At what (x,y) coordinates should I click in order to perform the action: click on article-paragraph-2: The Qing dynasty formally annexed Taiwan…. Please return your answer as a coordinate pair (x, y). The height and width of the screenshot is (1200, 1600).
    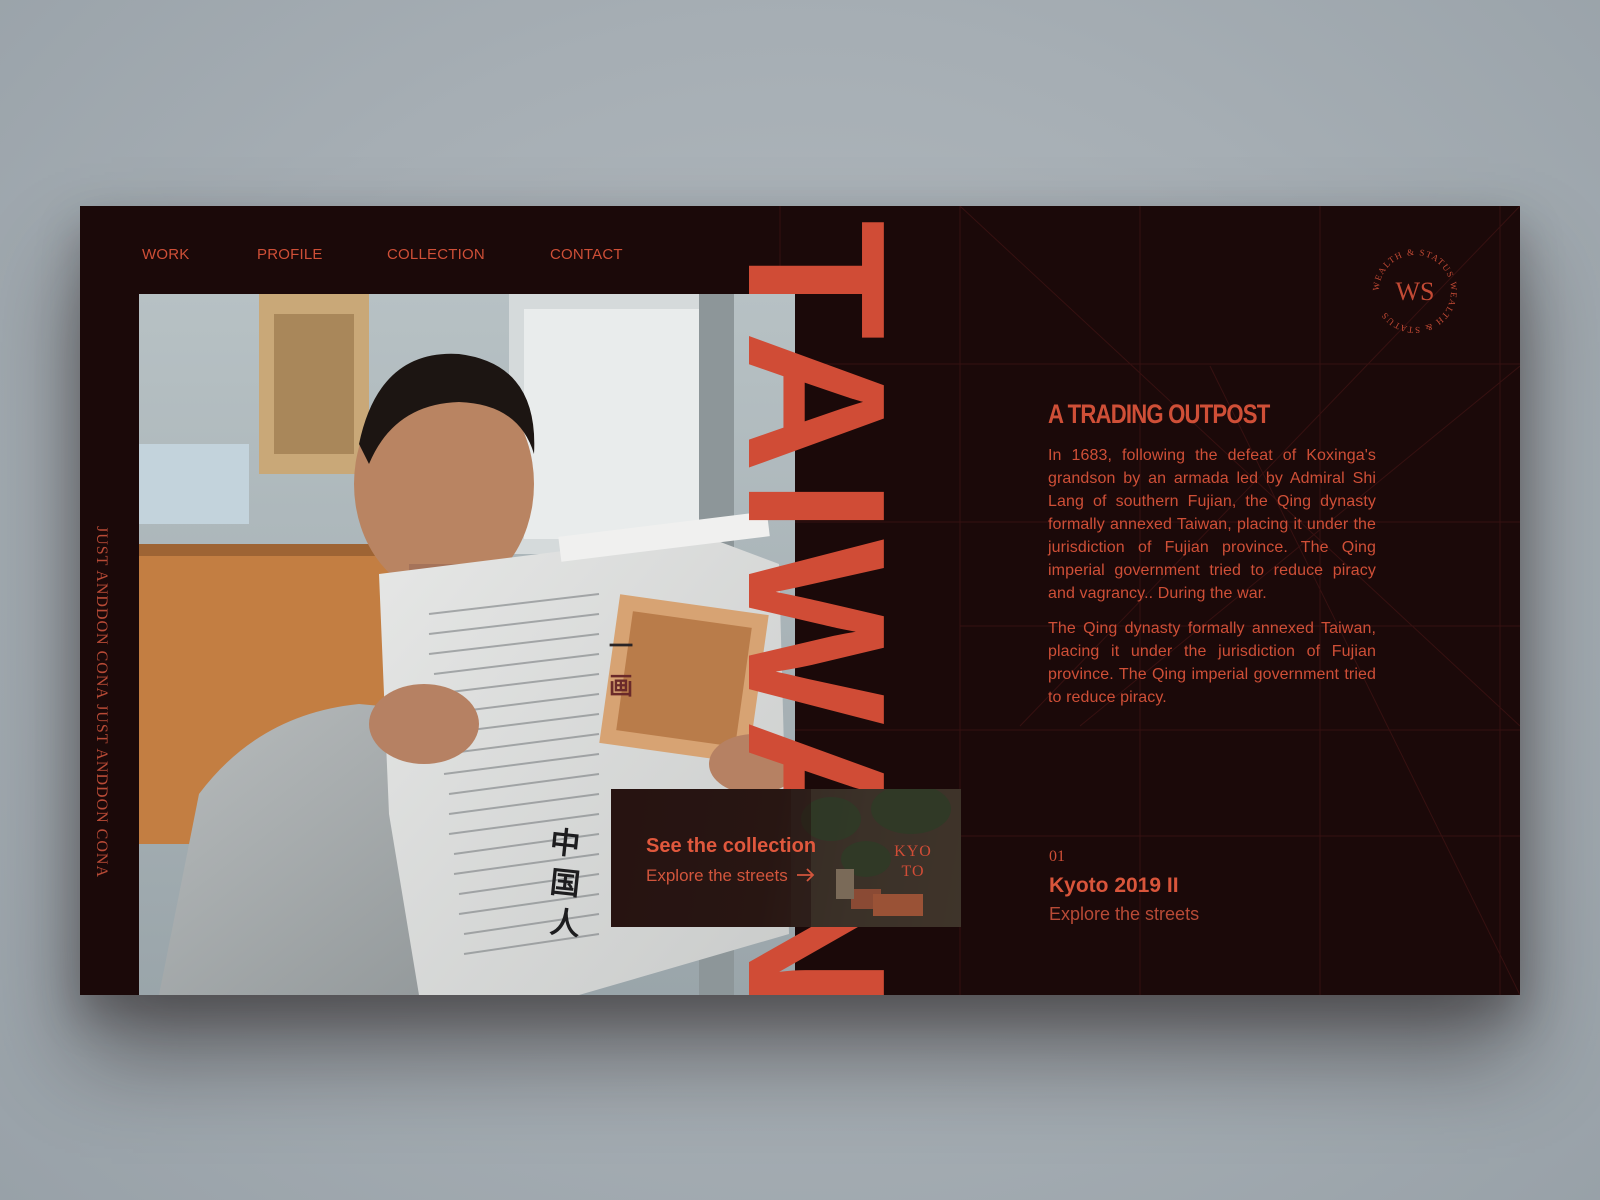
    Looking at the image, I should click on (1212, 663).